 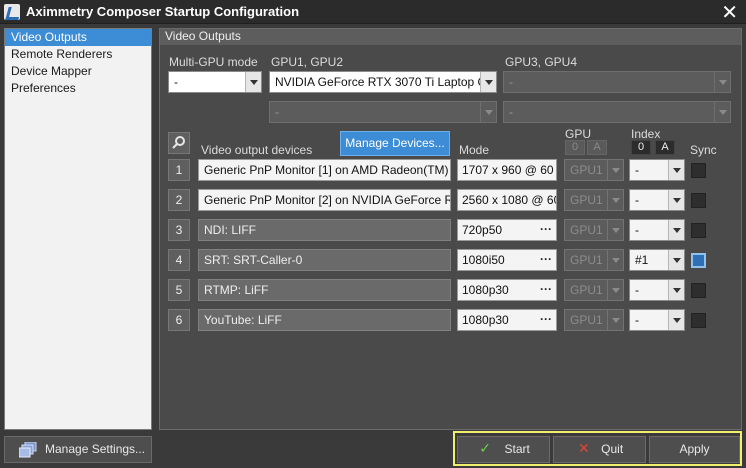 I want to click on sidebar-item-video-outputs: Video Outputs, so click(x=78, y=37).